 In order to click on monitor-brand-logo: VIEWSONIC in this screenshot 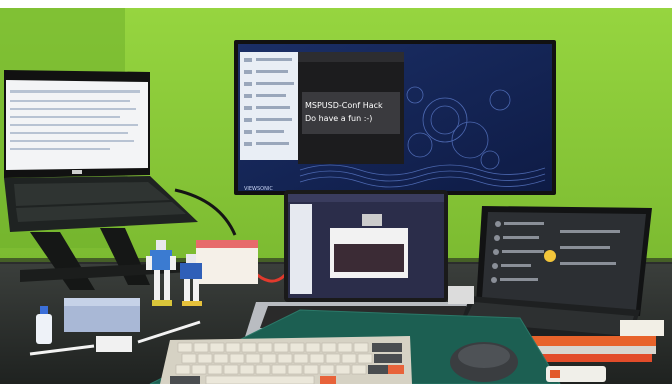, I will do `click(258, 189)`.